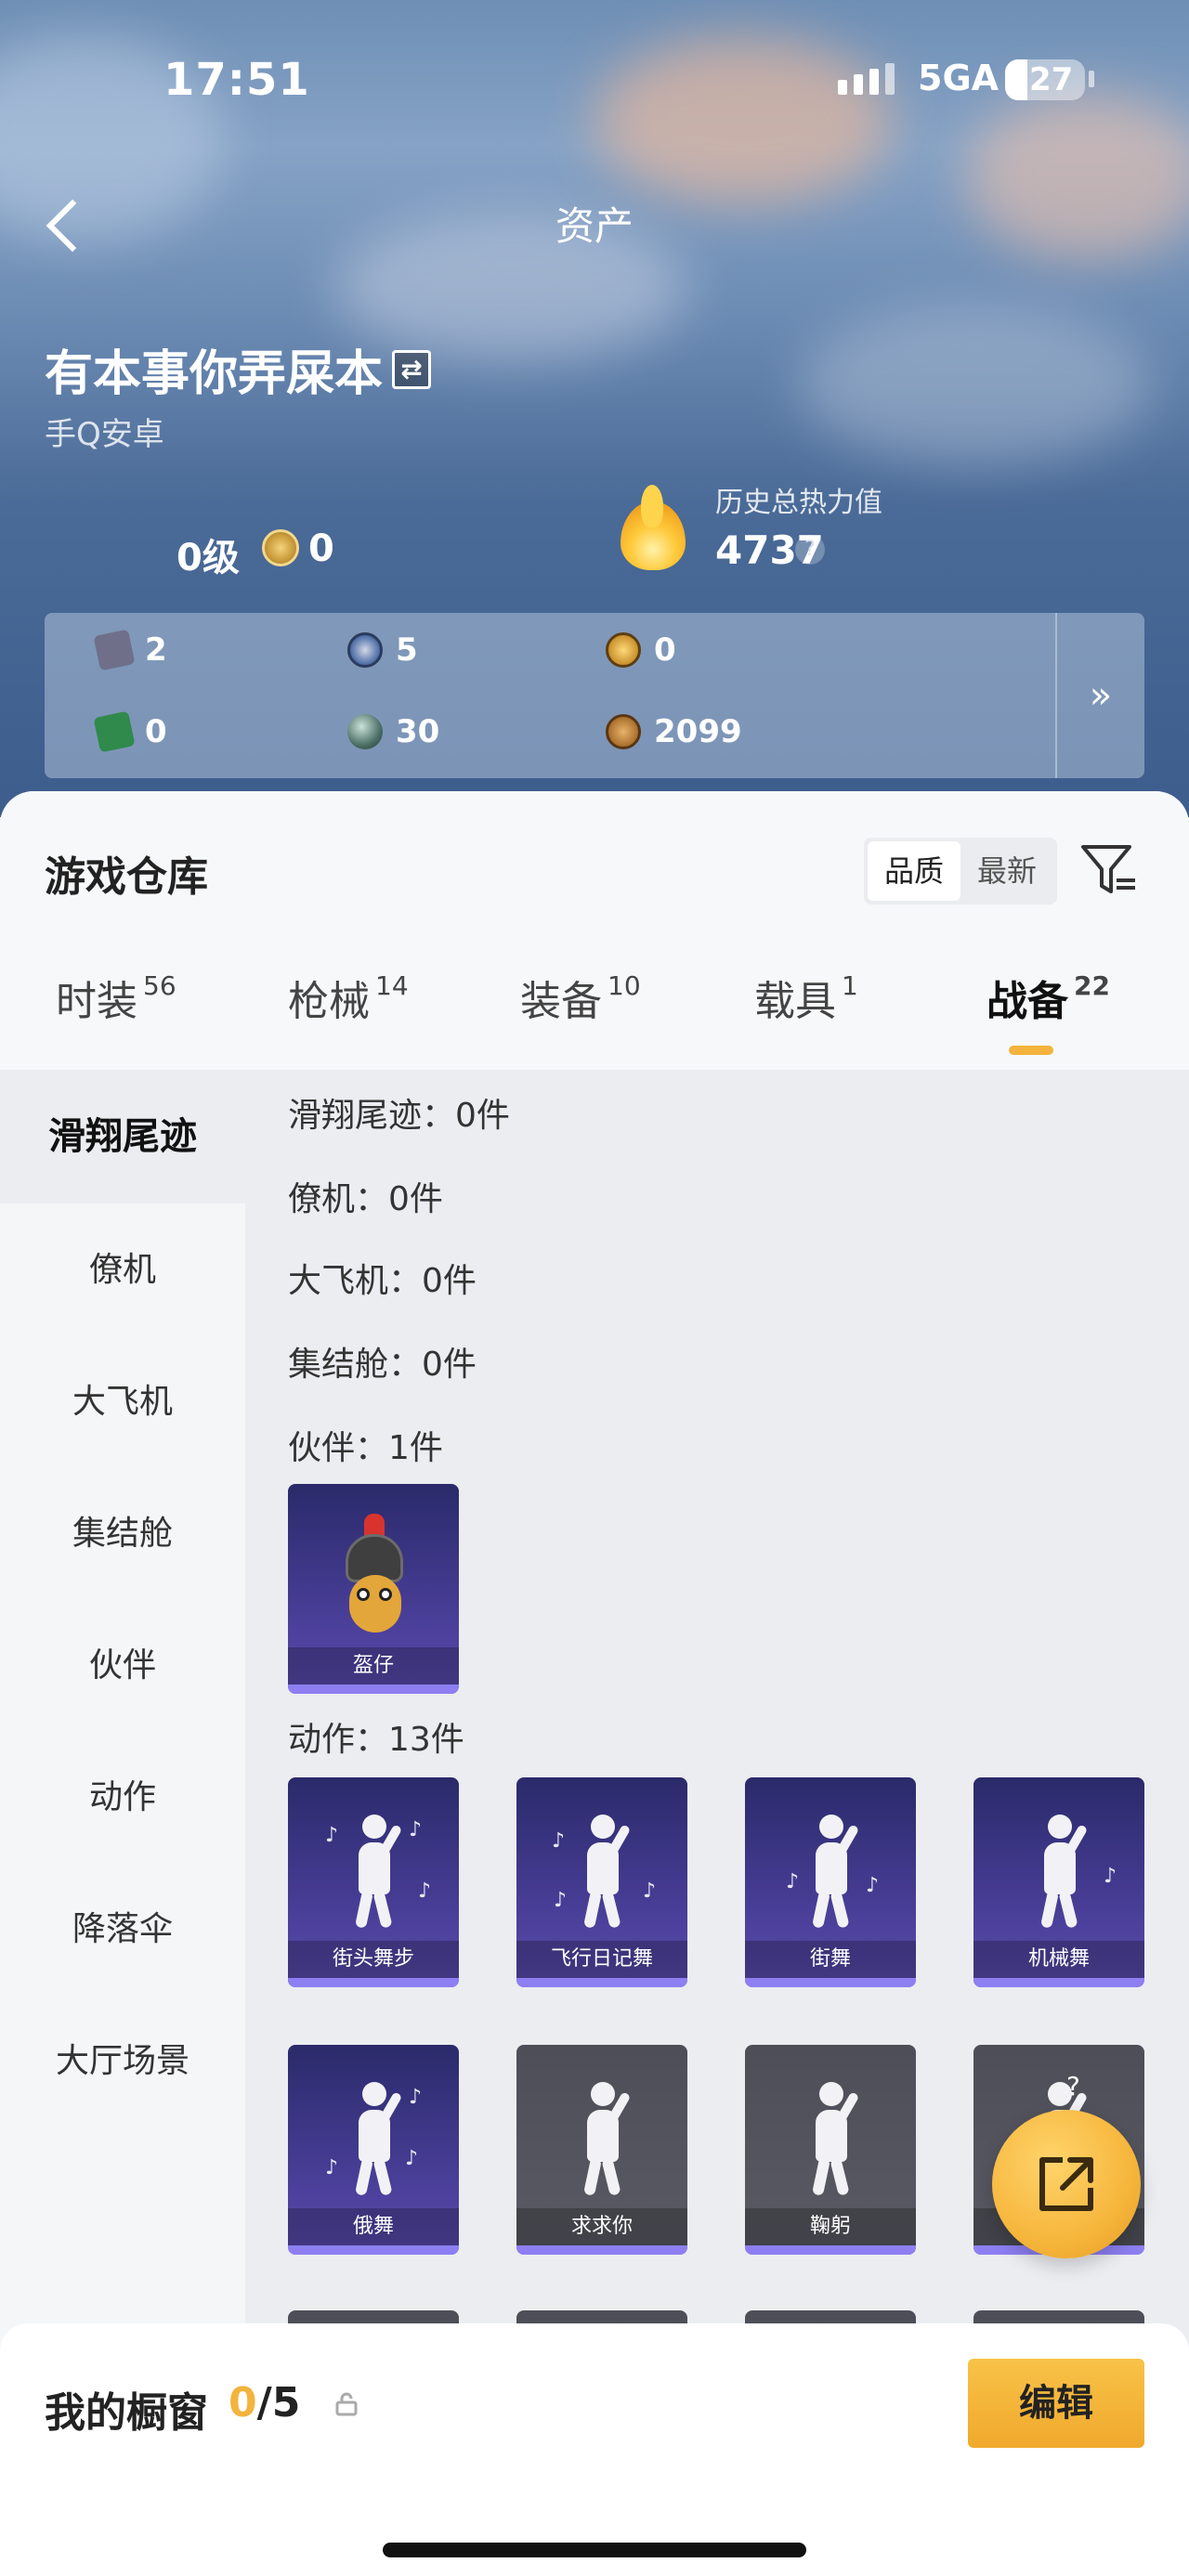 Image resolution: width=1189 pixels, height=2576 pixels. I want to click on battery-tip, so click(1091, 79).